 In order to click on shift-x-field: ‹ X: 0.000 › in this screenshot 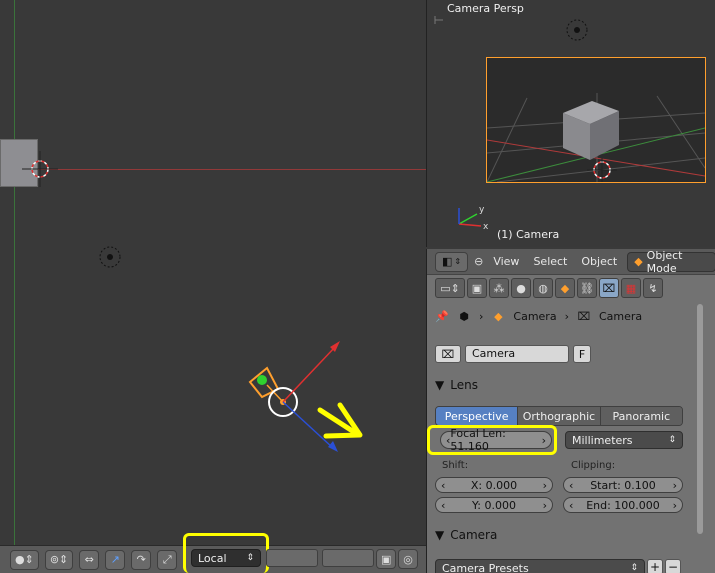, I will do `click(494, 485)`.